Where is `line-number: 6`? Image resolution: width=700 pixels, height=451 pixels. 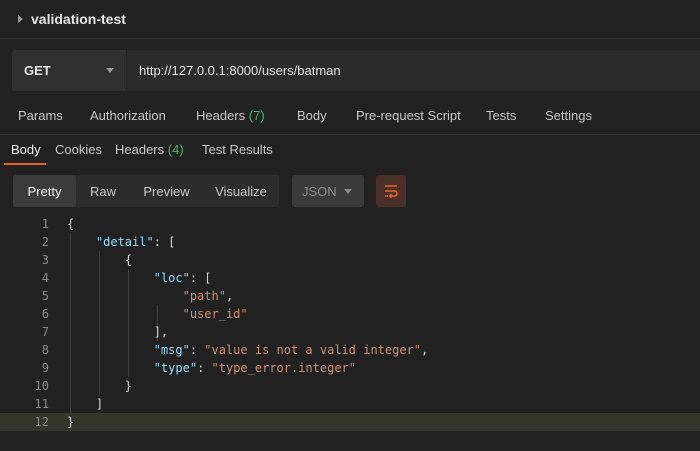
line-number: 6 is located at coordinates (45, 314).